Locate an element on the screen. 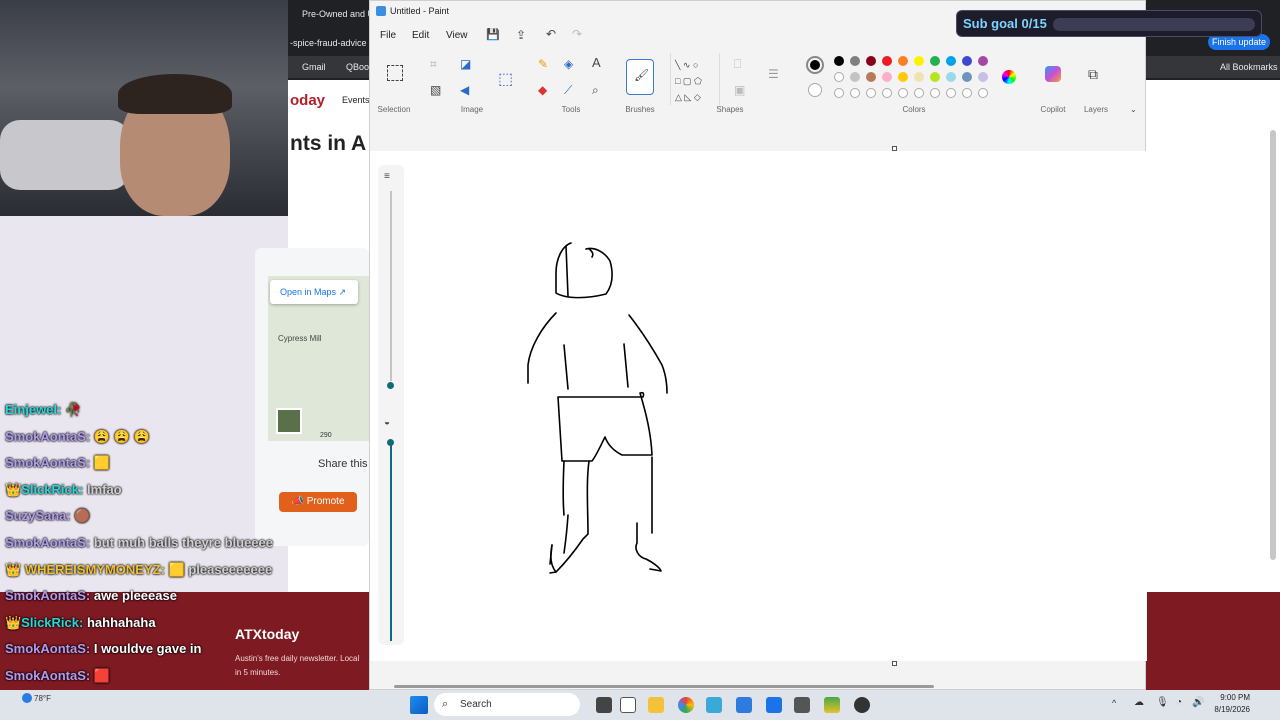 The image size is (1280, 720). canvas-resize-handle-top is located at coordinates (894, 148).